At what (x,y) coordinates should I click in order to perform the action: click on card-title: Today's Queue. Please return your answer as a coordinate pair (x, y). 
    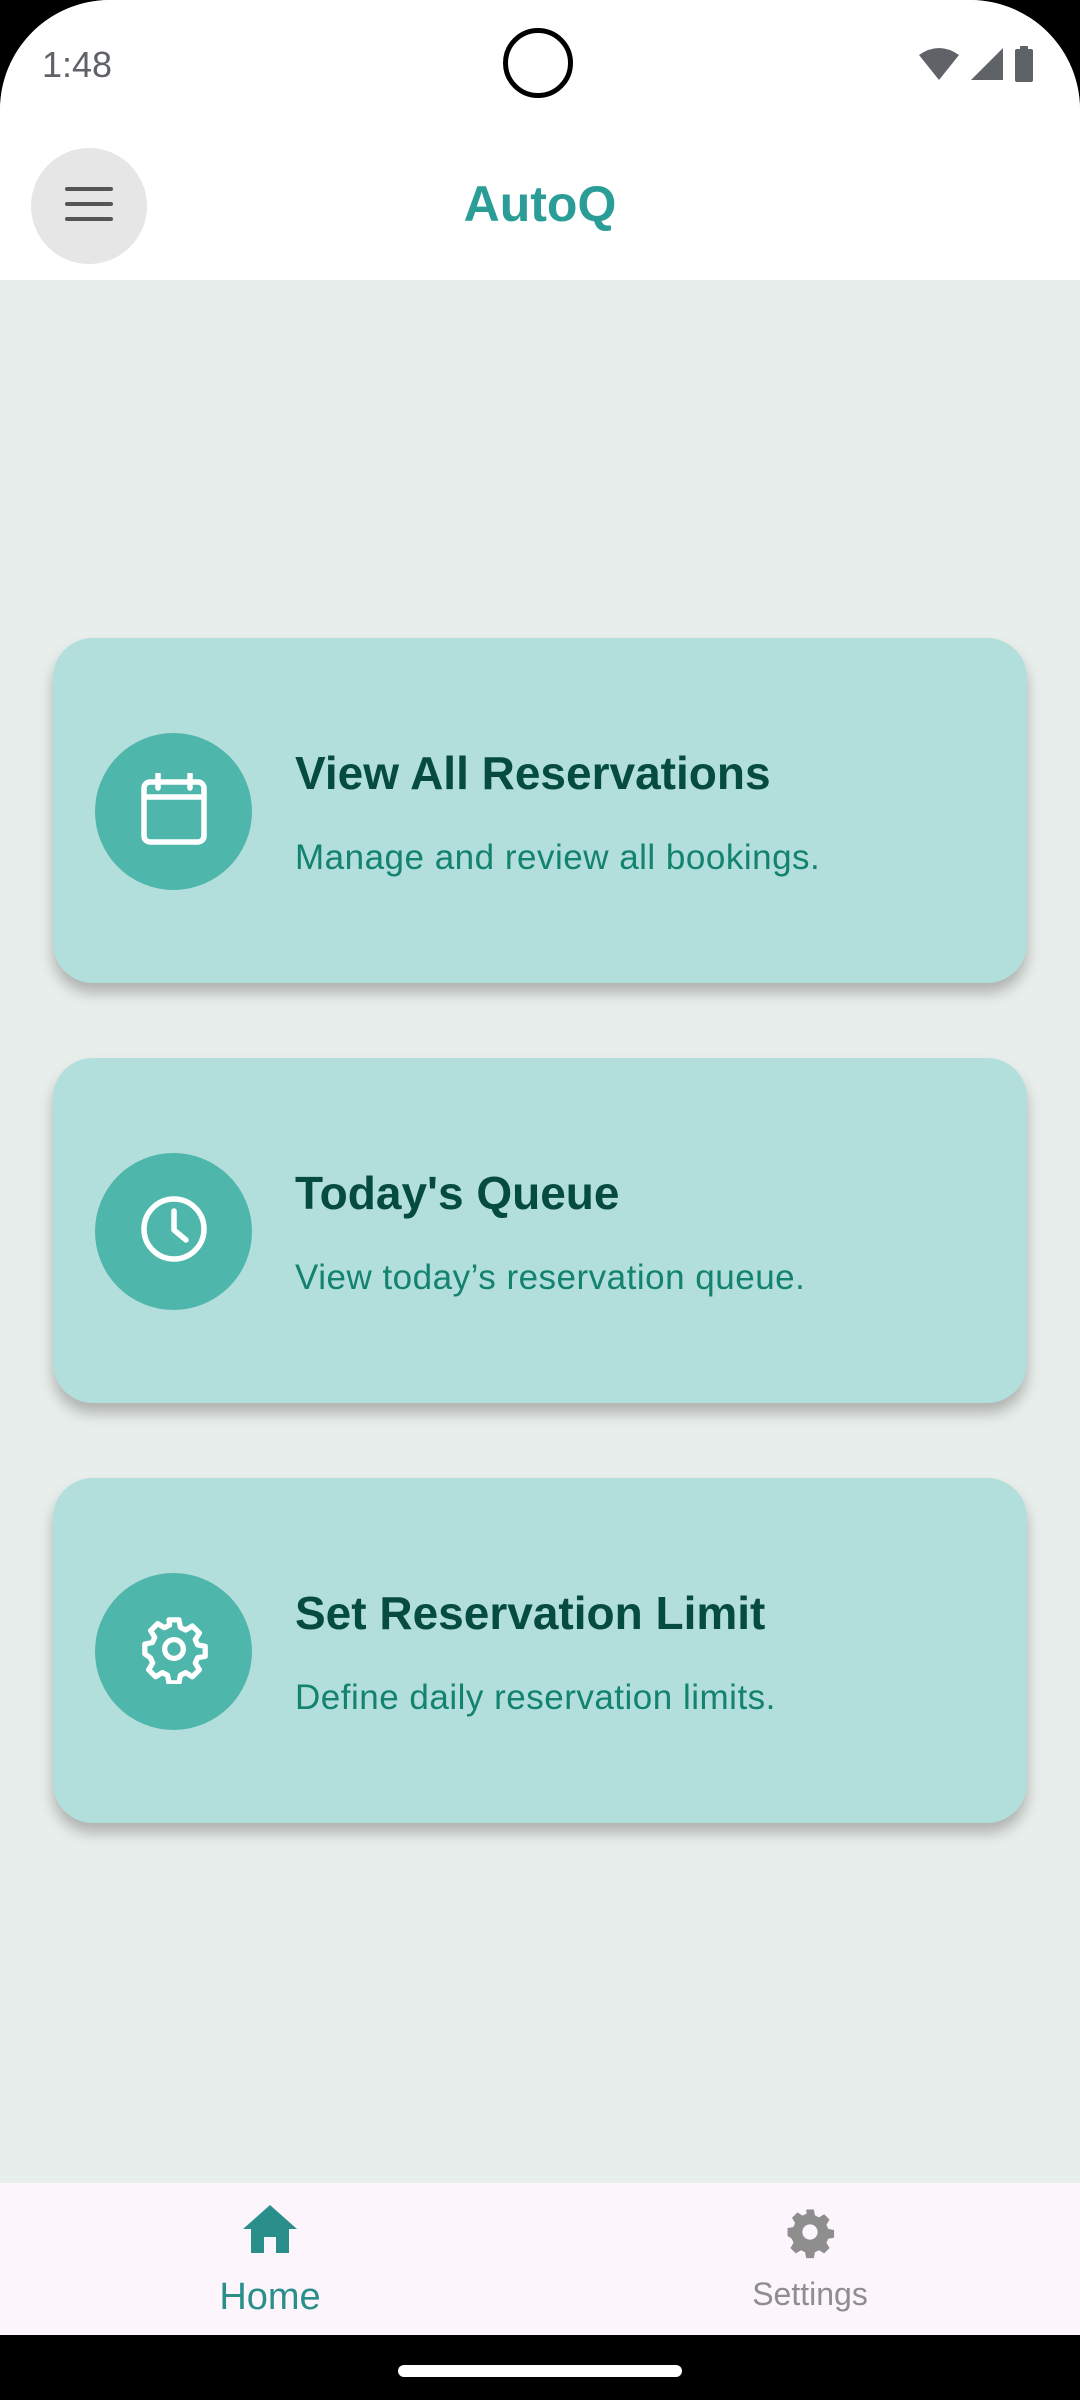
    Looking at the image, I should click on (457, 1193).